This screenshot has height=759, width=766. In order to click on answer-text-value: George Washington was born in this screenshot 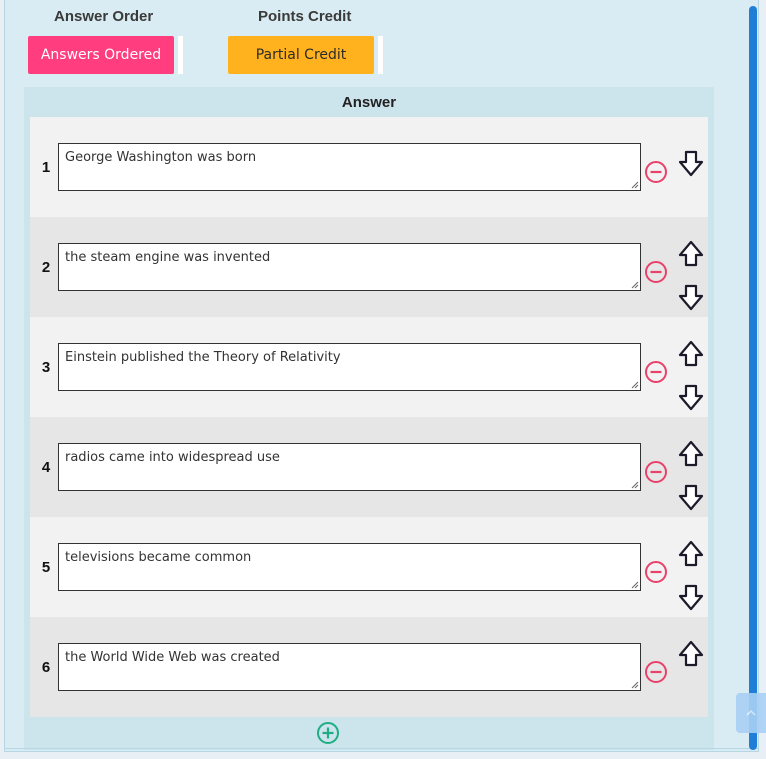, I will do `click(161, 157)`.